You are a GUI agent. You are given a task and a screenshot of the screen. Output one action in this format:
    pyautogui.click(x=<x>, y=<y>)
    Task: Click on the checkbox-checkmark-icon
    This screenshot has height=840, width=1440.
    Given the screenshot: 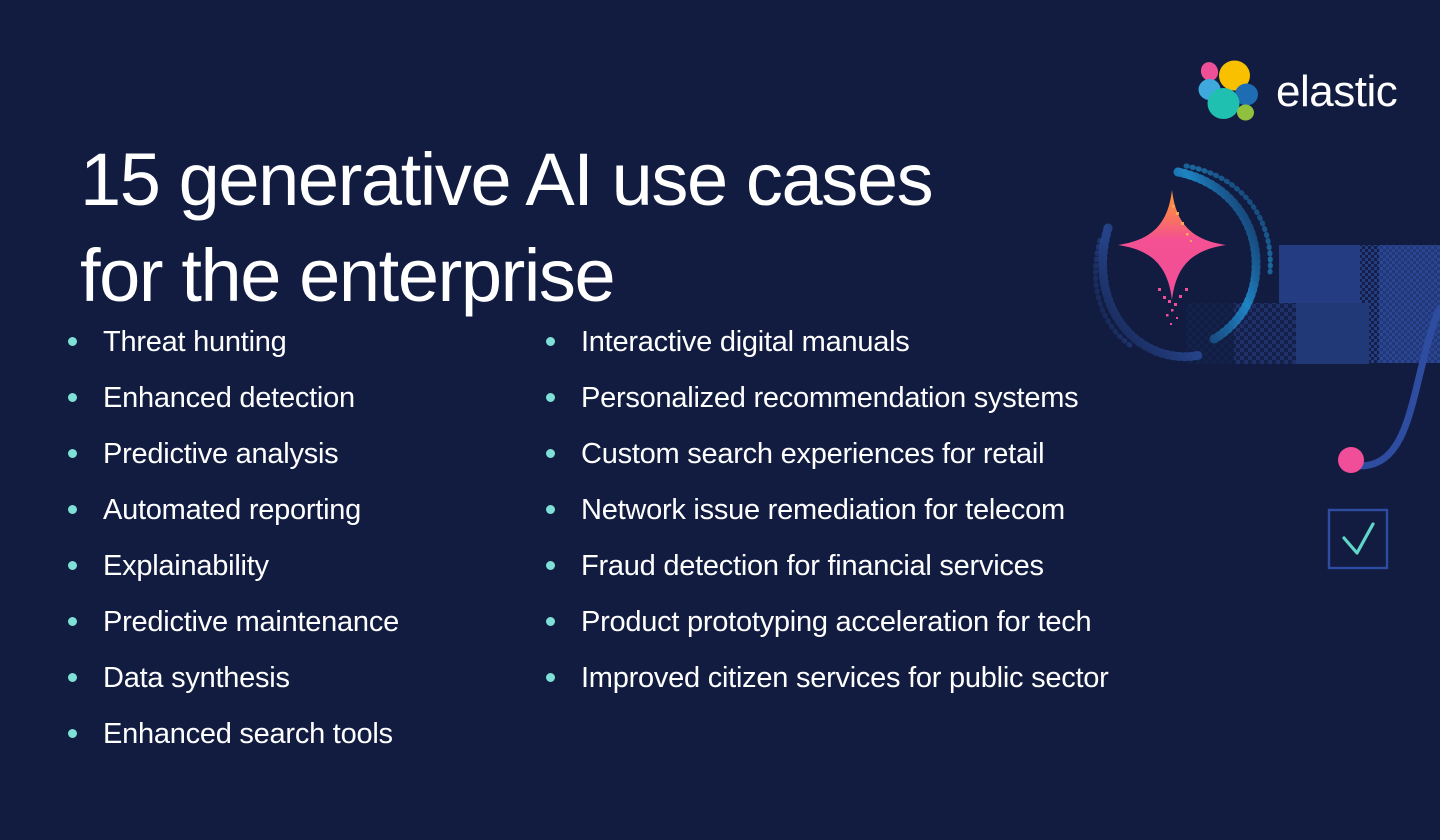 What is the action you would take?
    pyautogui.click(x=1358, y=539)
    